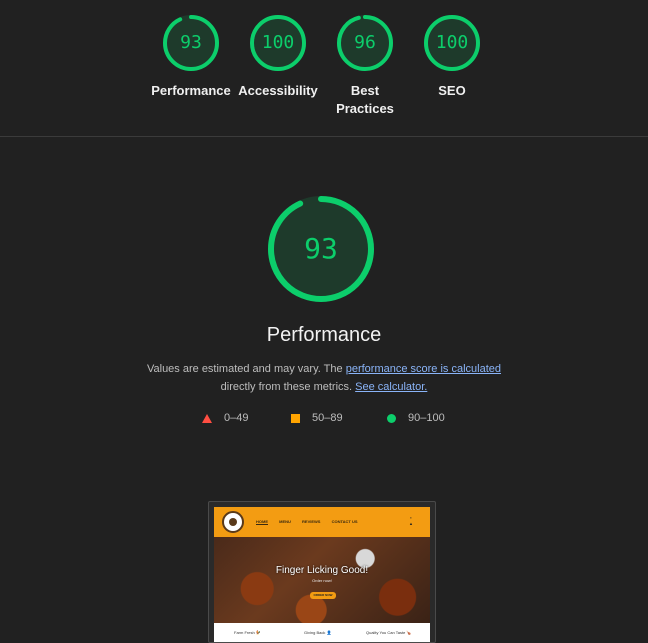 This screenshot has width=648, height=643. What do you see at coordinates (365, 100) in the screenshot?
I see `gauge-label: Best Practices` at bounding box center [365, 100].